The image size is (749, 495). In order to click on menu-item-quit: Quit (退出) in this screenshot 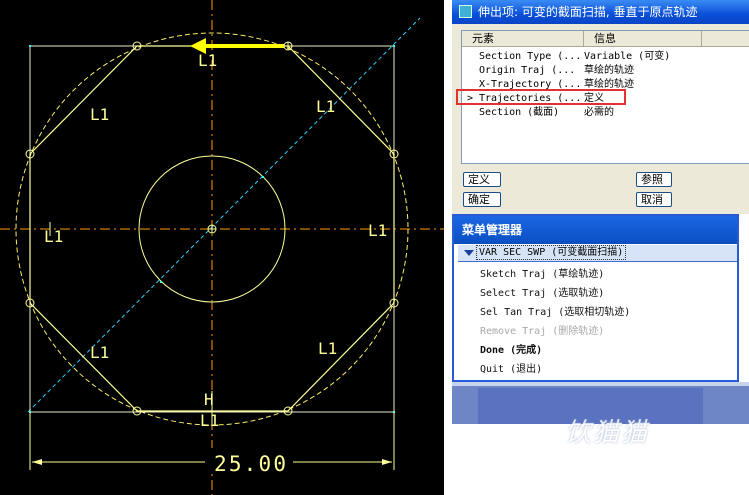, I will do `click(511, 370)`.